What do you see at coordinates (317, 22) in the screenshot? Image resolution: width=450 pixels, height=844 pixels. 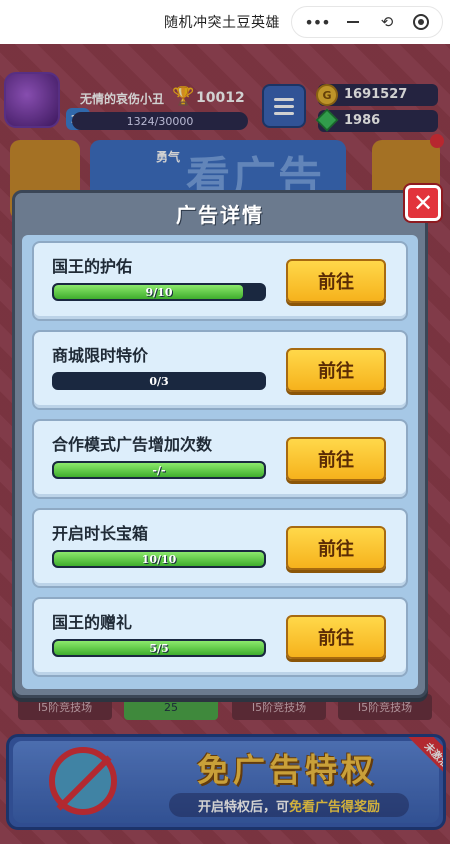 I see `more-icon: •••` at bounding box center [317, 22].